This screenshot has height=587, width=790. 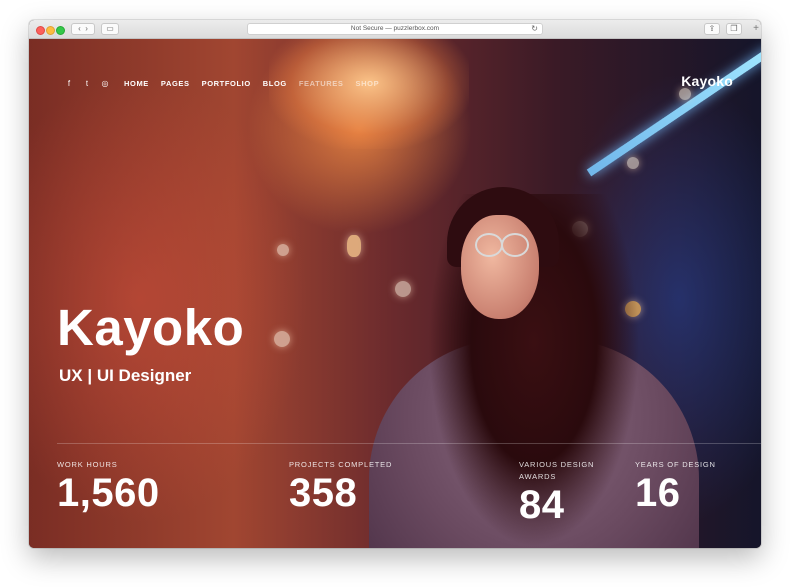 I want to click on stat-projects-completed: PROJECTS COMPLETED 358, so click(x=364, y=487).